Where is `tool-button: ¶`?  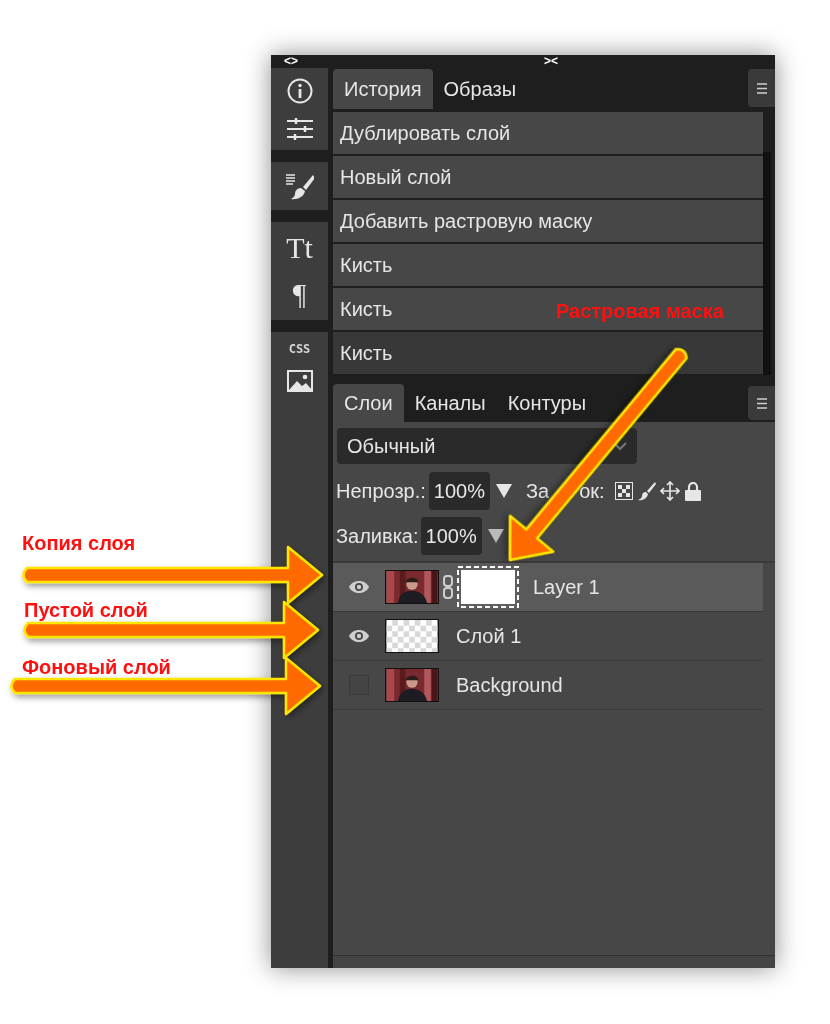 tool-button: ¶ is located at coordinates (299, 294).